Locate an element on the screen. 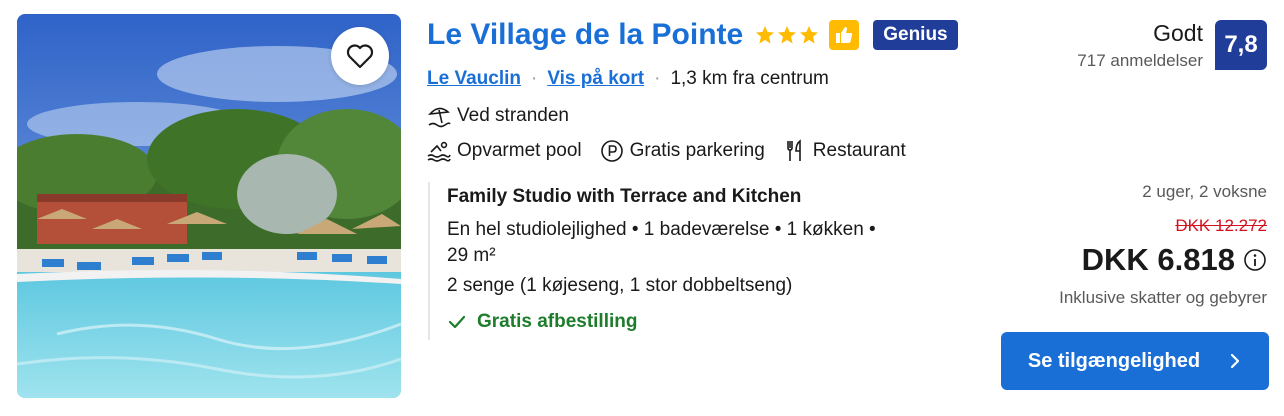 This screenshot has height=416, width=1284. price-row: DKK 6.818 is located at coordinates (1163, 260).